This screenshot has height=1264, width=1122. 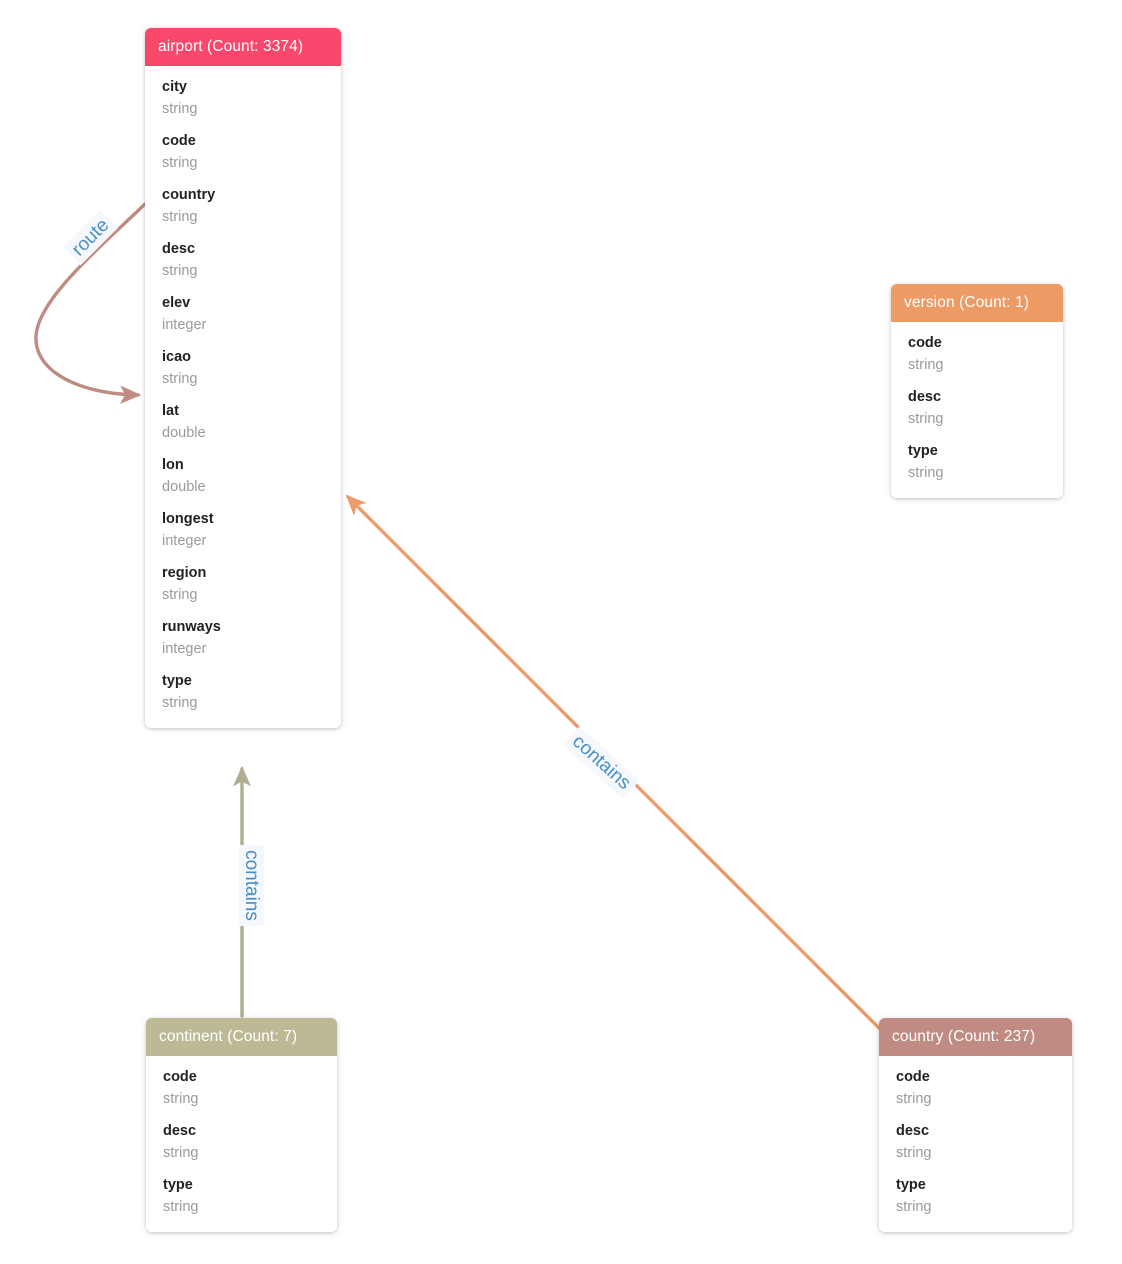 What do you see at coordinates (243, 584) in the screenshot?
I see `field-row: region string` at bounding box center [243, 584].